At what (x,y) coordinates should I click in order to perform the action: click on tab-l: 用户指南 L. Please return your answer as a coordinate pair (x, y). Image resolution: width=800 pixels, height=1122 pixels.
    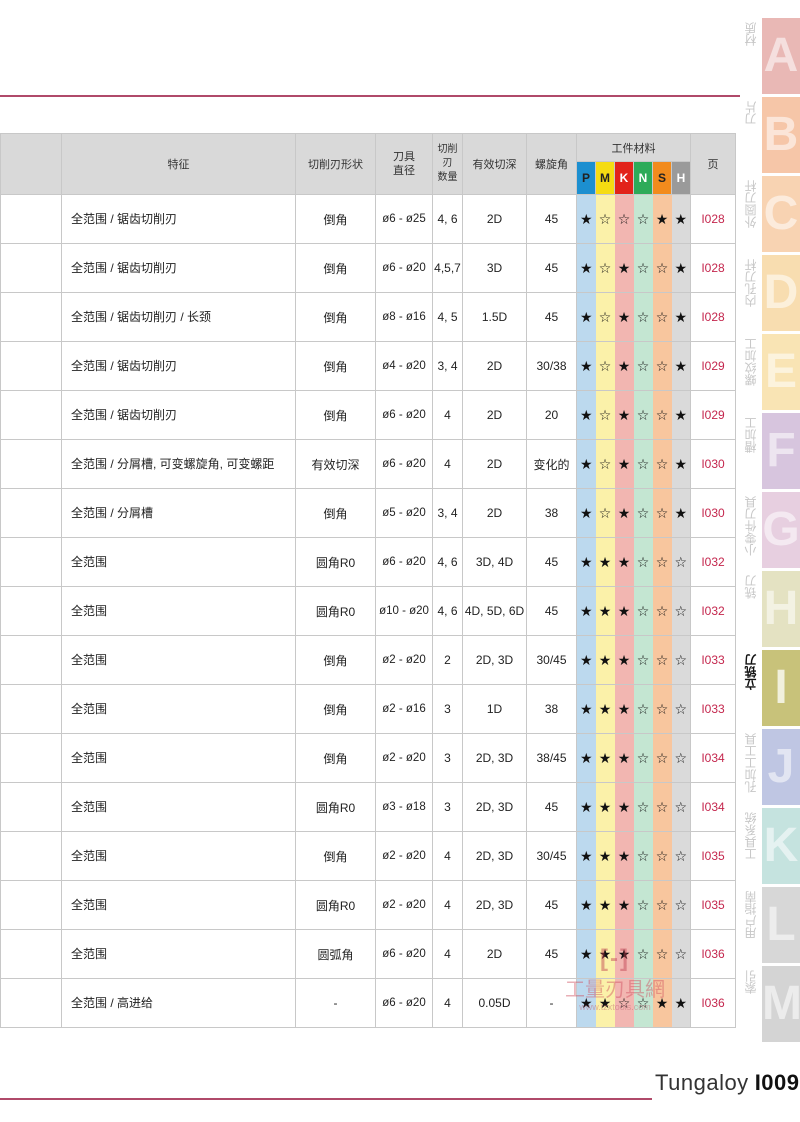
    Looking at the image, I should click on (770, 925).